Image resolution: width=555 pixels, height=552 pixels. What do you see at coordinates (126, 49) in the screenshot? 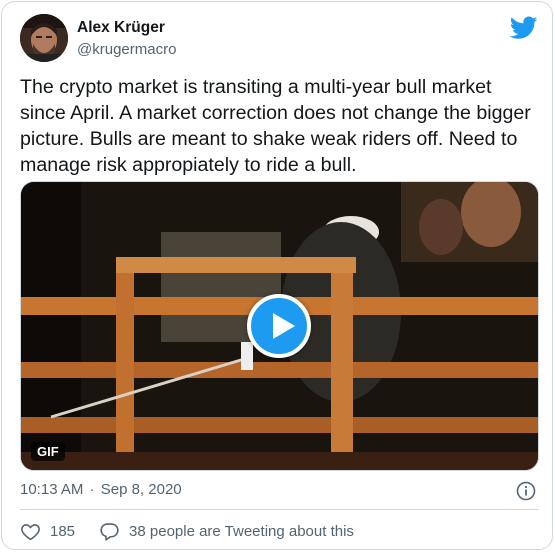
I see `author-handle: @krugermacro` at bounding box center [126, 49].